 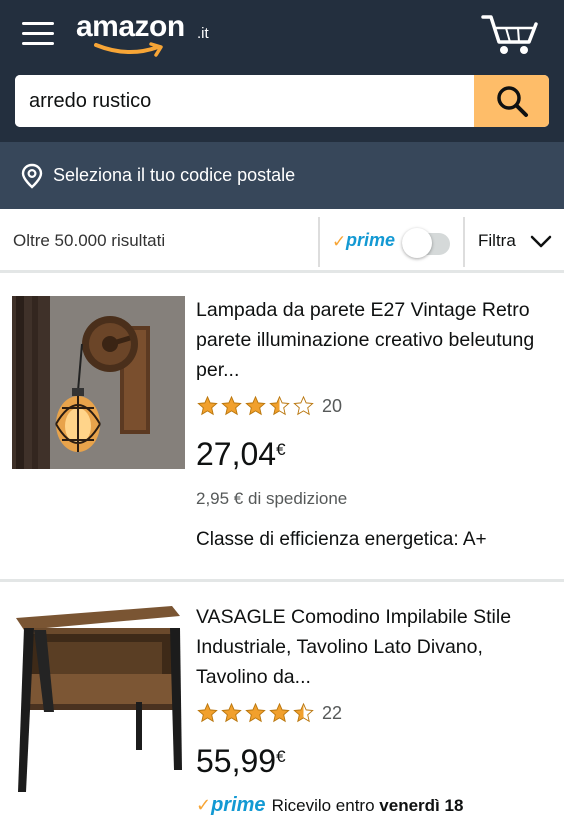 What do you see at coordinates (497, 240) in the screenshot?
I see `filter-label: Filtra` at bounding box center [497, 240].